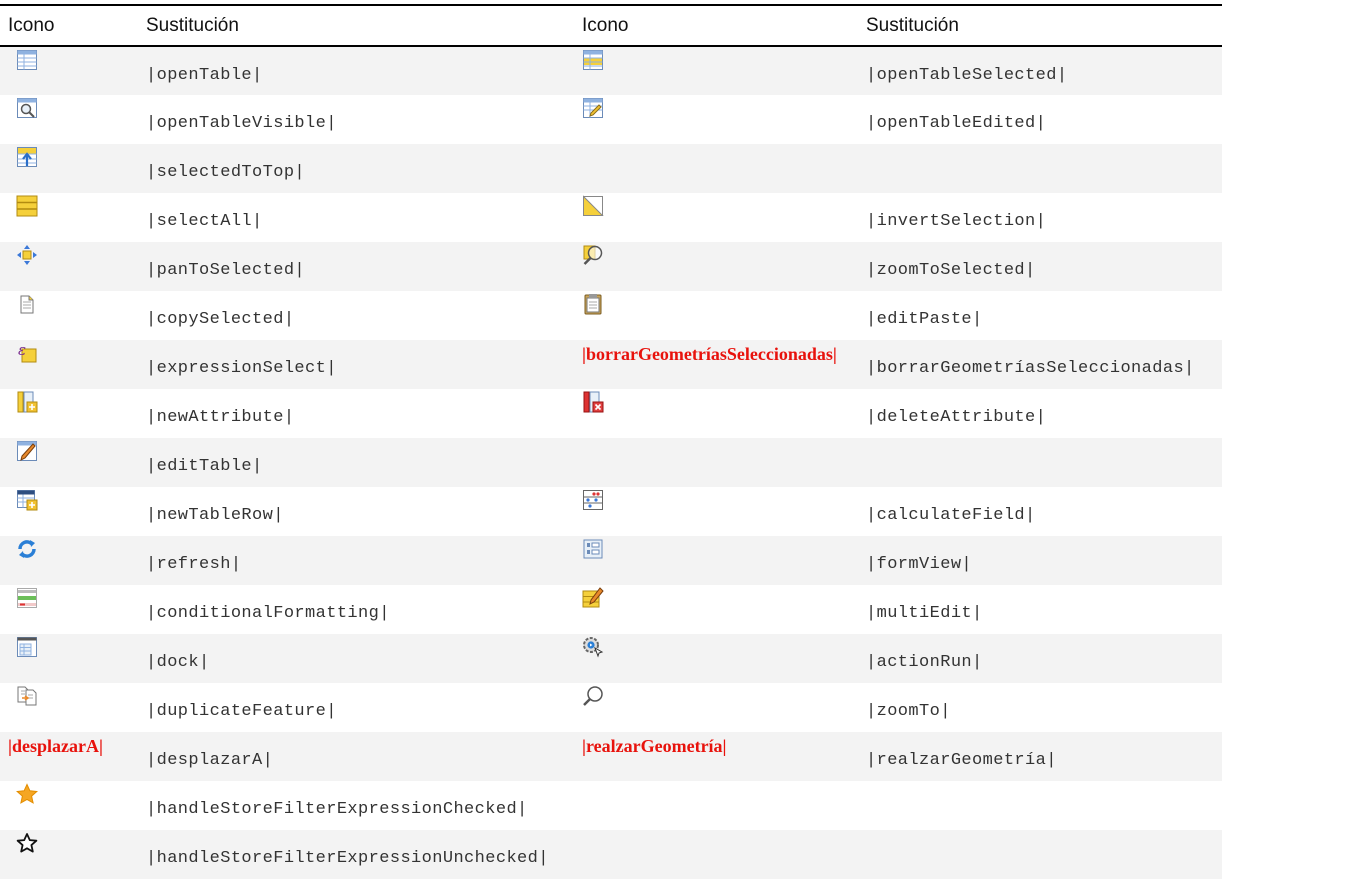 Image resolution: width=1370 pixels, height=891 pixels. What do you see at coordinates (27, 108) in the screenshot?
I see `open-table-visible-icon` at bounding box center [27, 108].